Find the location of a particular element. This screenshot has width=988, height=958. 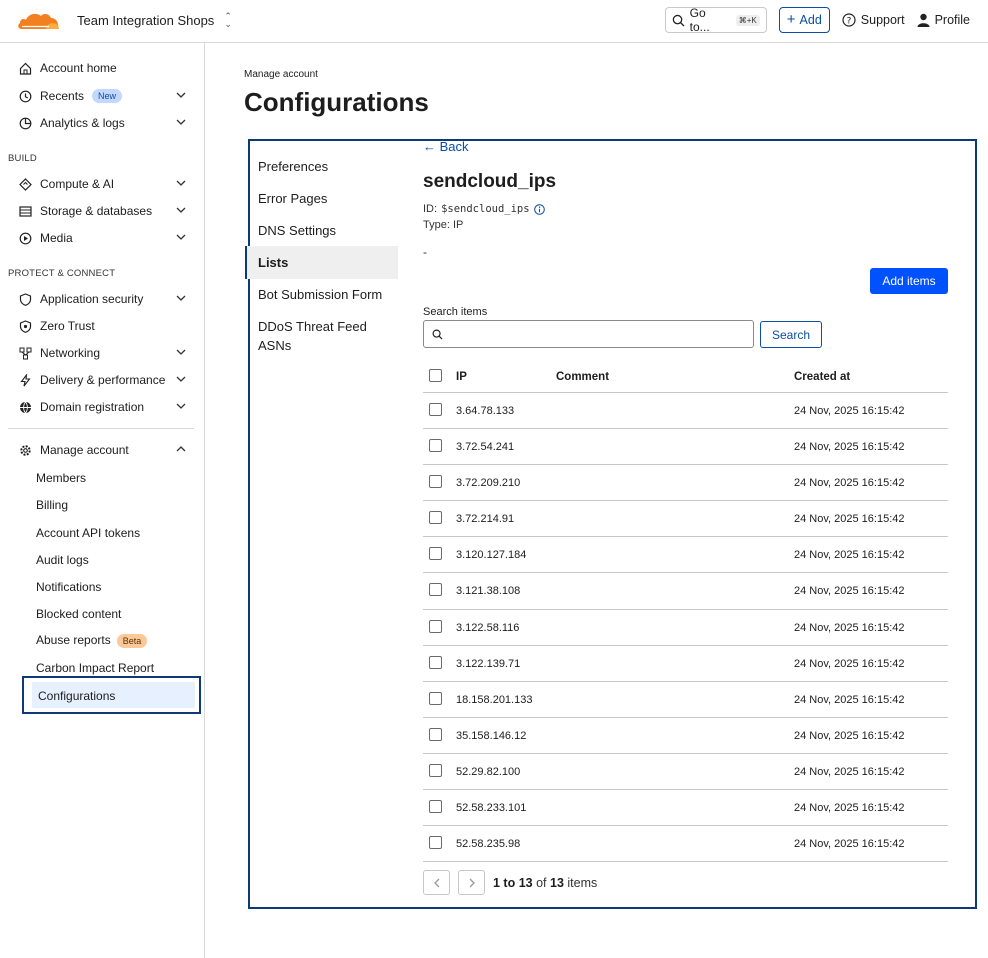

sidebar-subitem-abuse-reports: Abuse reports Beta is located at coordinates (92, 640).